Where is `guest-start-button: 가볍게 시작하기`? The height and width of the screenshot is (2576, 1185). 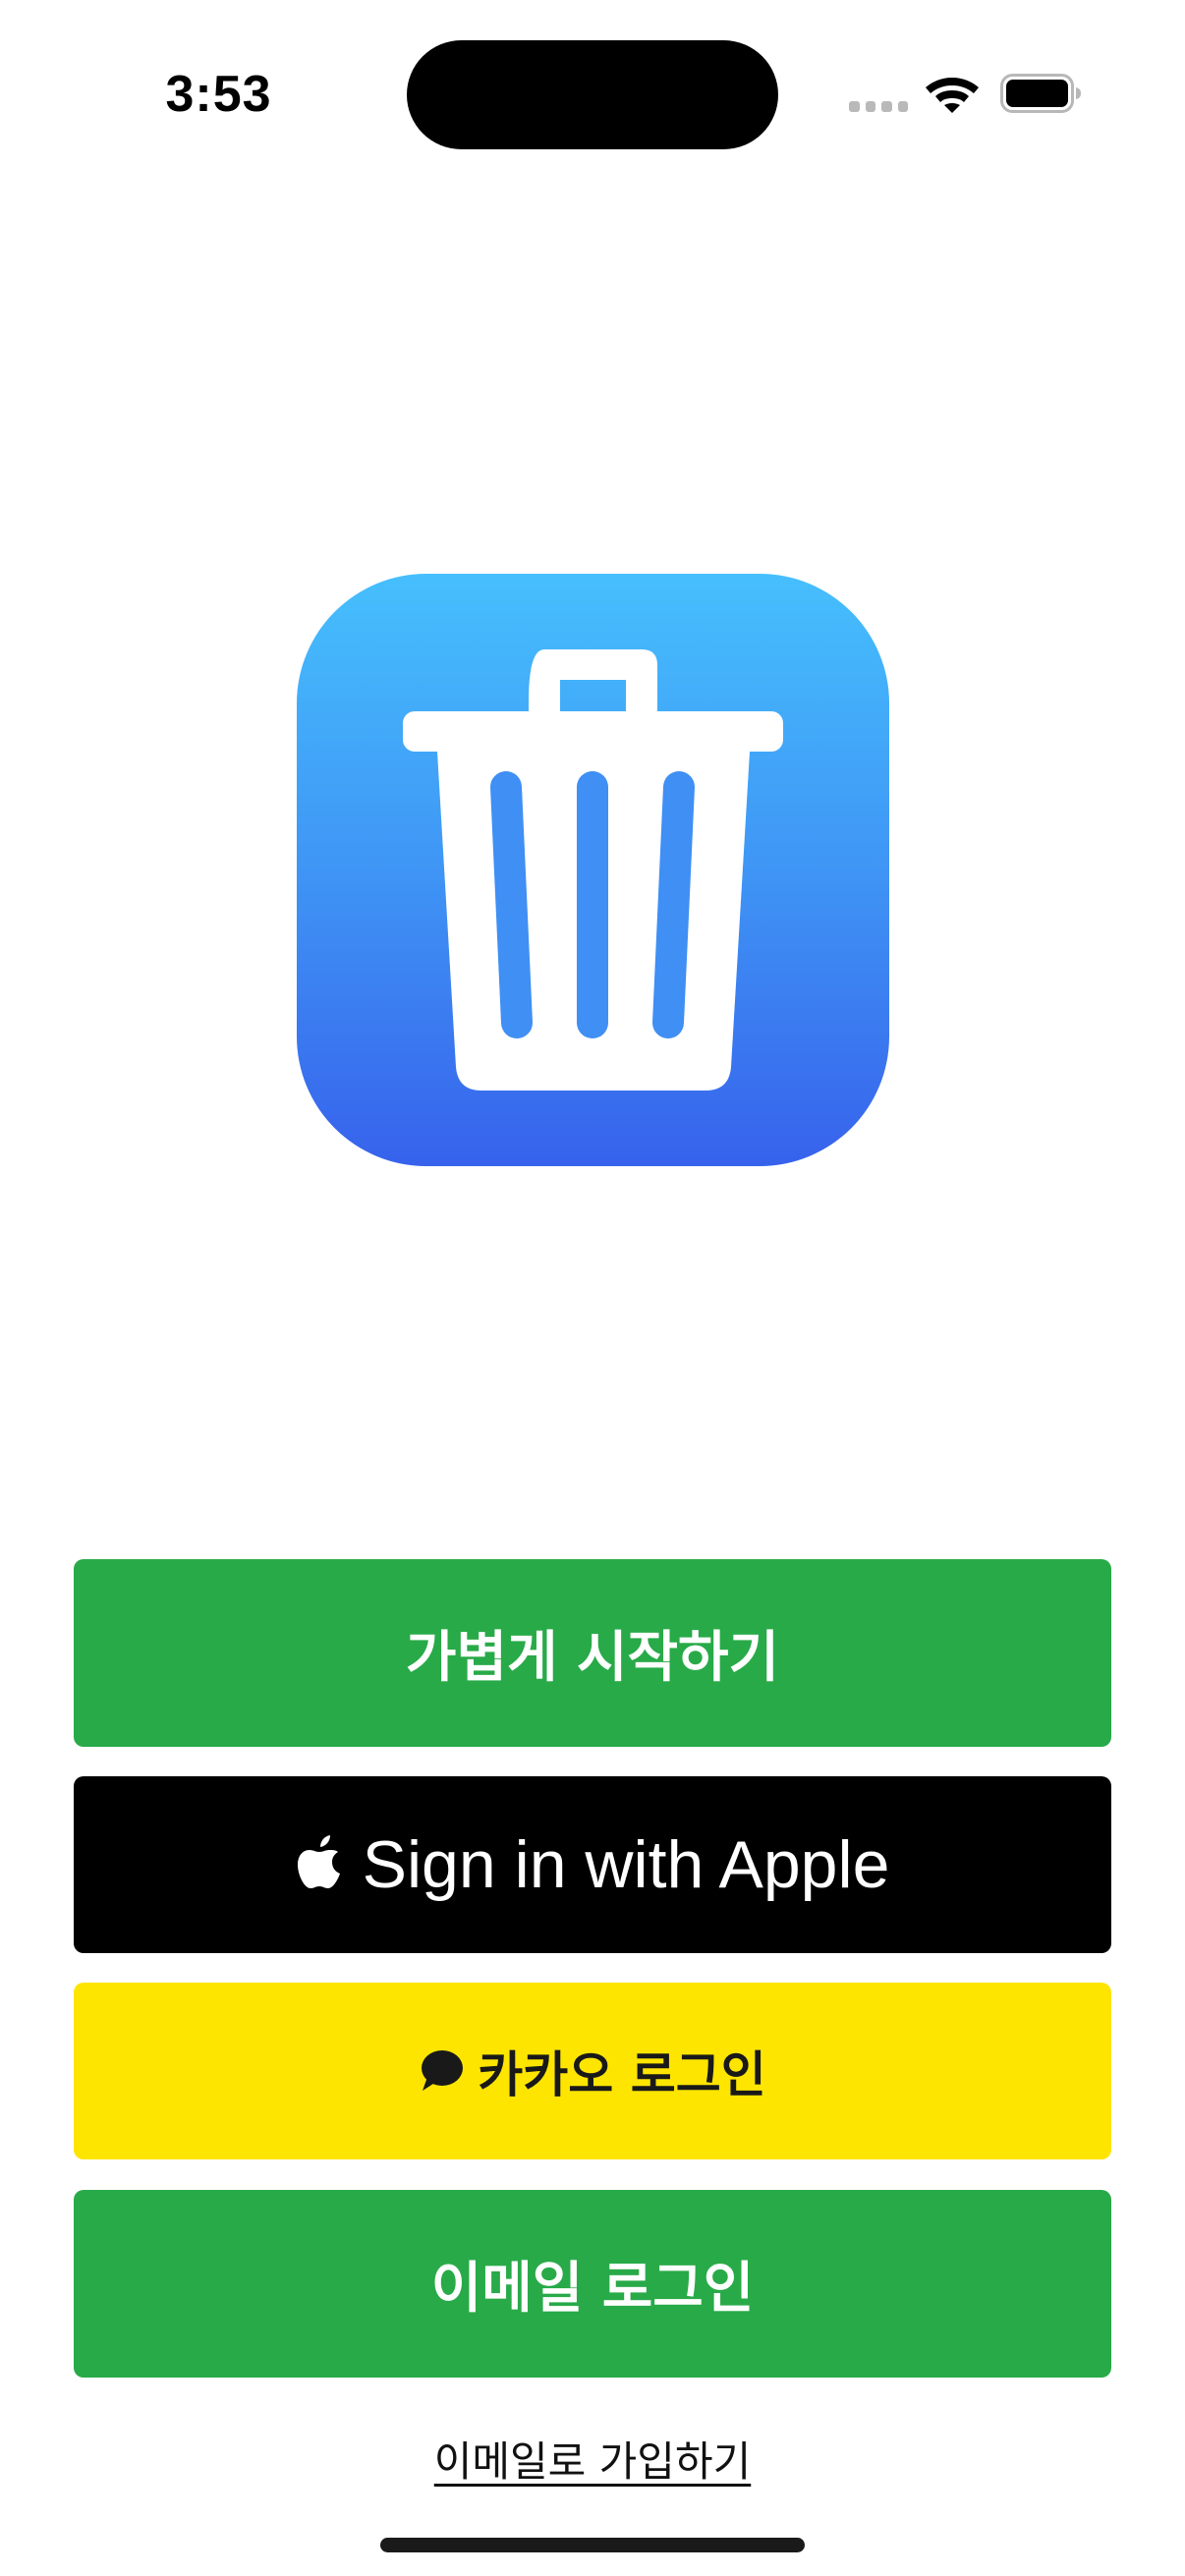
guest-start-button: 가볍게 시작하기 is located at coordinates (592, 1653).